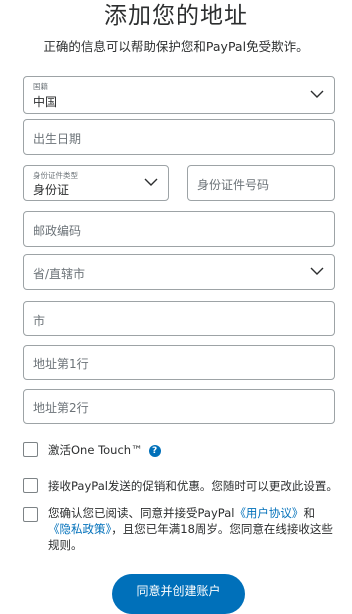 The width and height of the screenshot is (352, 614). What do you see at coordinates (96, 183) in the screenshot?
I see `id-type-select: 身份证件类型 身份证` at bounding box center [96, 183].